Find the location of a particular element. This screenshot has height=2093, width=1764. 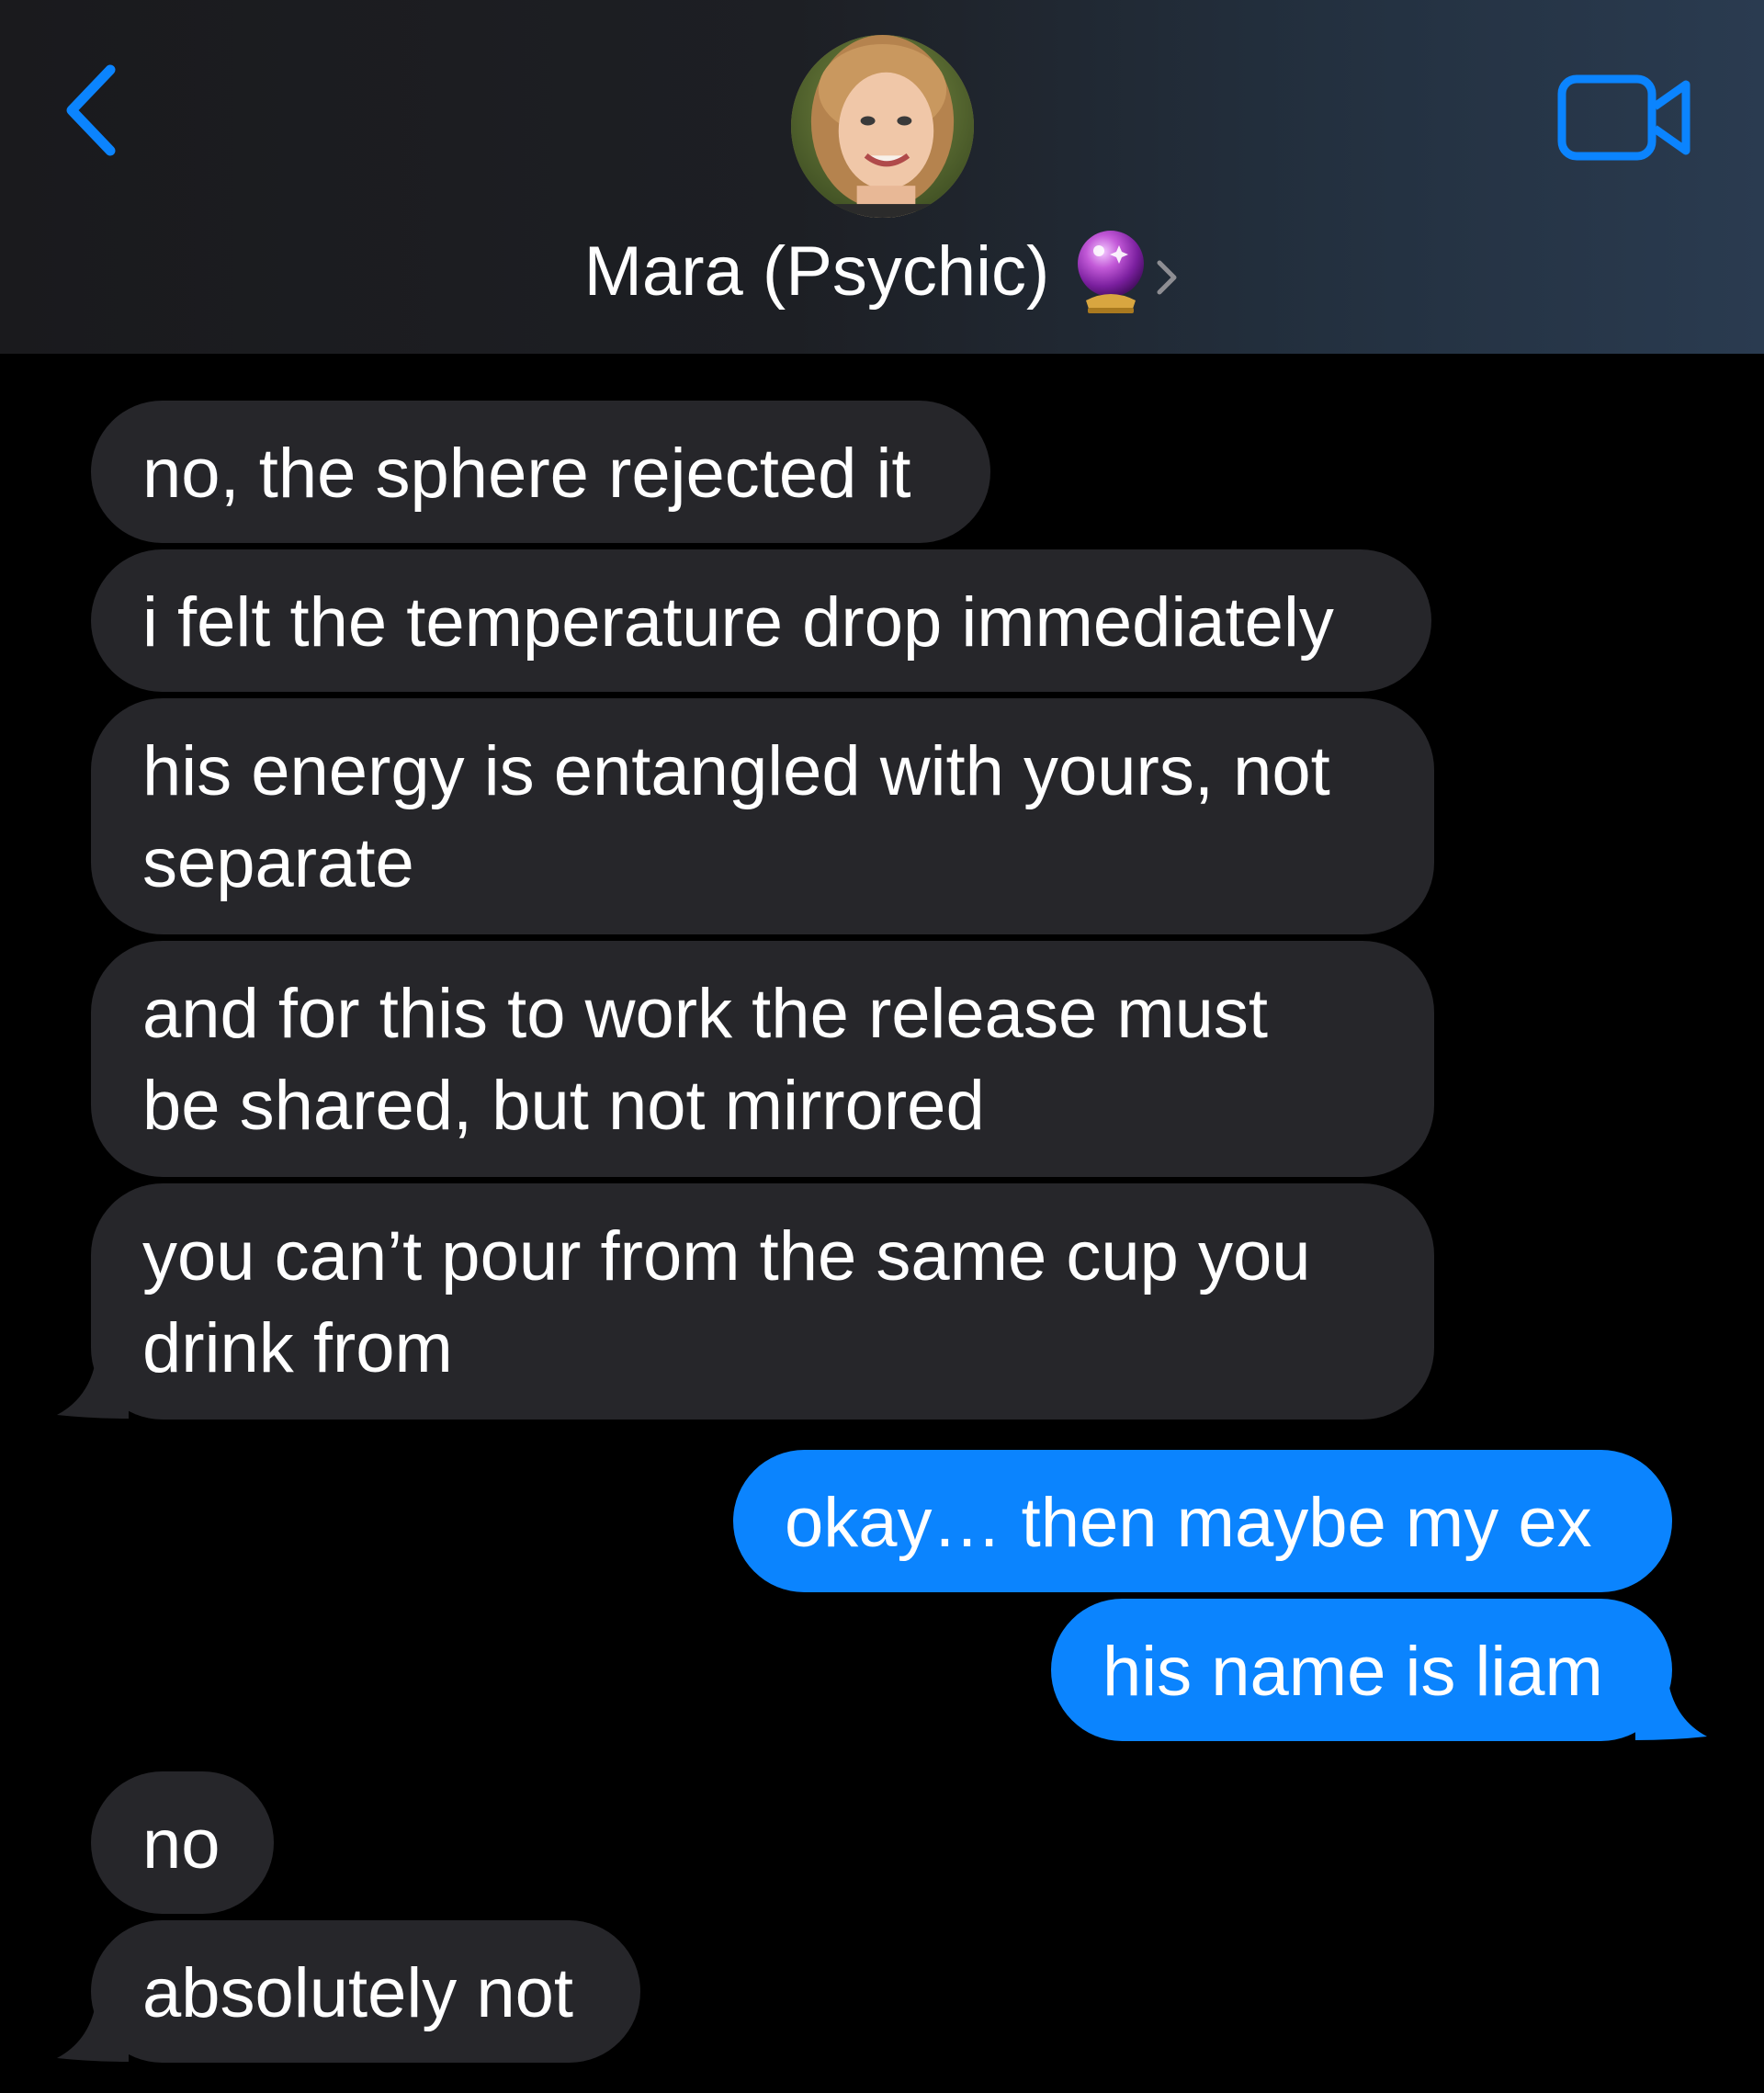

back-button is located at coordinates (96, 110).